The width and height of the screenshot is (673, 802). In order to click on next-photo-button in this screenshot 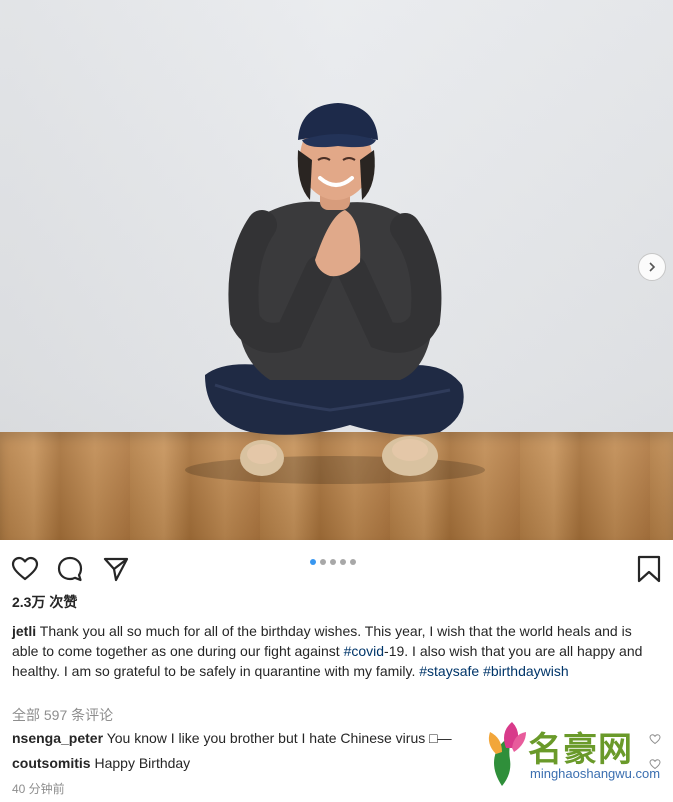, I will do `click(652, 267)`.